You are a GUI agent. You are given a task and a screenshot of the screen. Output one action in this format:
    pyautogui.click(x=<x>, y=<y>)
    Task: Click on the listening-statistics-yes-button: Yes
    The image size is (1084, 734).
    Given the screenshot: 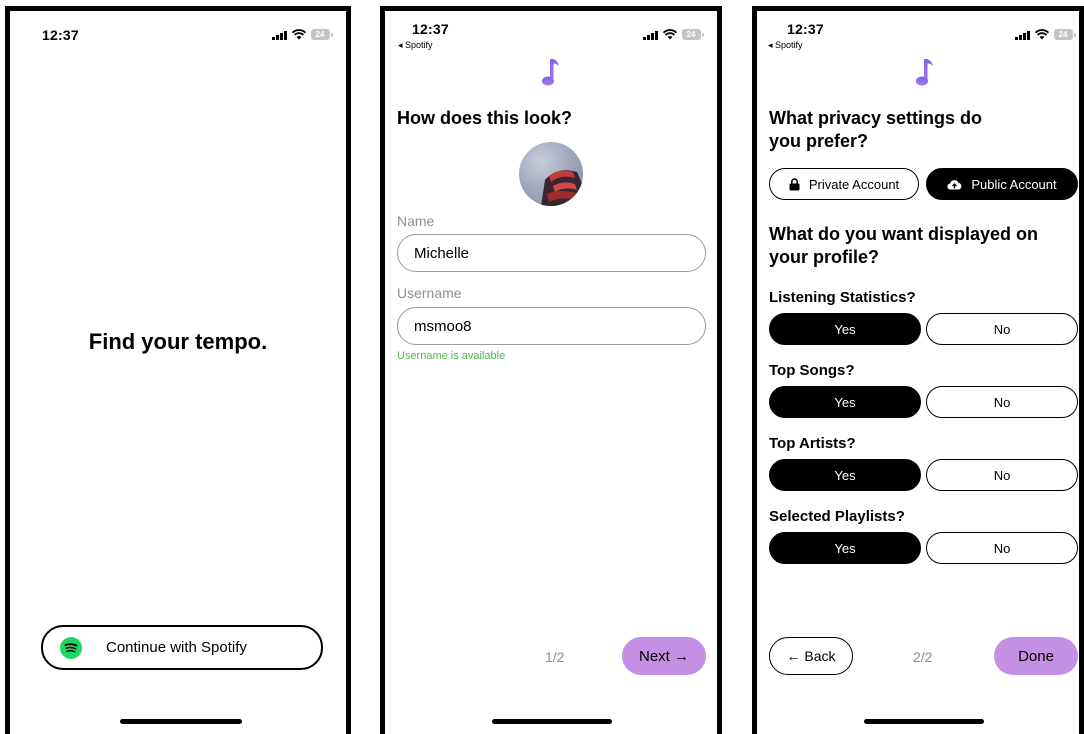 What is the action you would take?
    pyautogui.click(x=845, y=329)
    